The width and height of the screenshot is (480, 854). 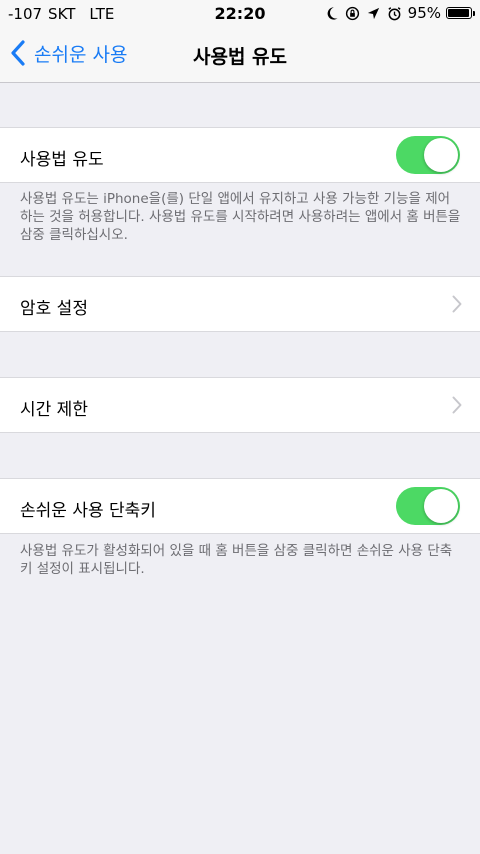 I want to click on moon-icon, so click(x=332, y=13).